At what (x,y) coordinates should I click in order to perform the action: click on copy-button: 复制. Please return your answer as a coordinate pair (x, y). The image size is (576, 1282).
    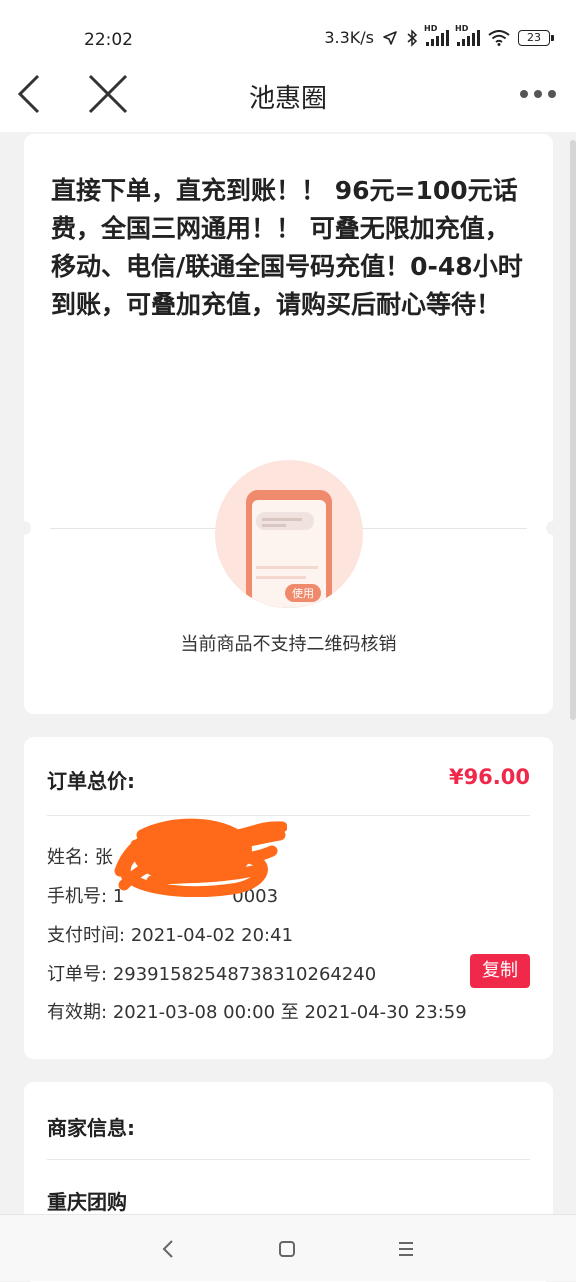
    Looking at the image, I should click on (500, 971).